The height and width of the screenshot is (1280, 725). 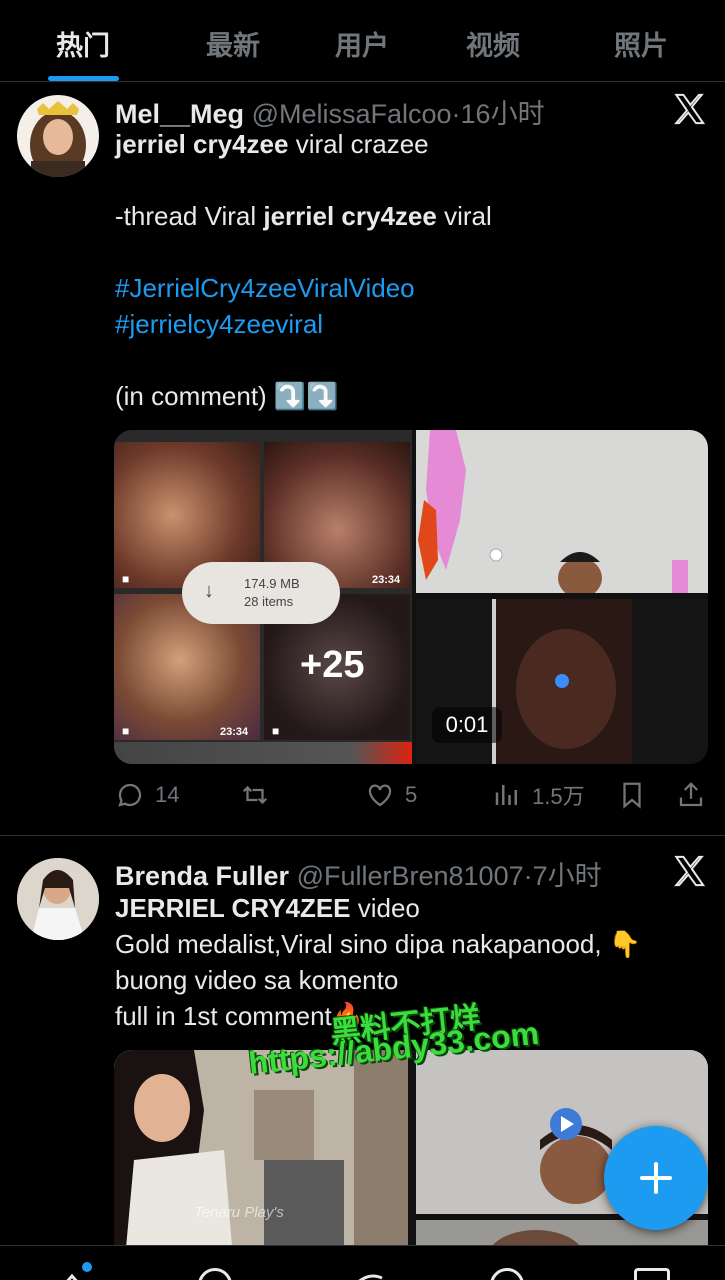 What do you see at coordinates (567, 876) in the screenshot?
I see `tweet-time: 7小时` at bounding box center [567, 876].